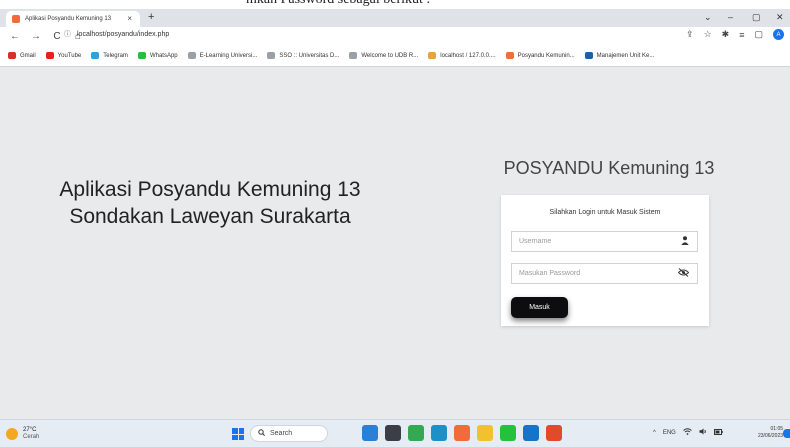  Describe the element at coordinates (49, 55) in the screenshot. I see `youtube-icon` at that location.